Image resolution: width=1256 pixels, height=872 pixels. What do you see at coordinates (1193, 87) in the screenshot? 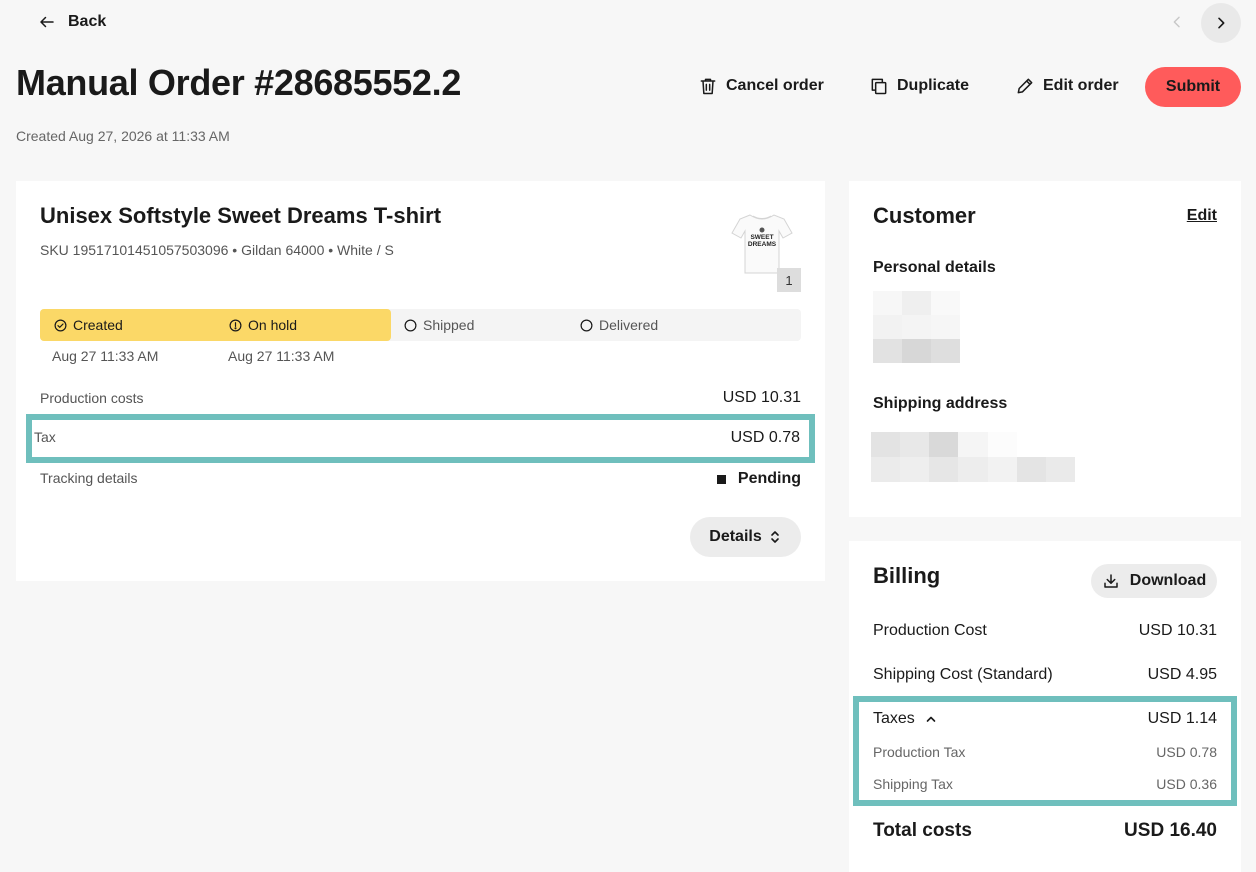
I see `submit-button: Submit` at bounding box center [1193, 87].